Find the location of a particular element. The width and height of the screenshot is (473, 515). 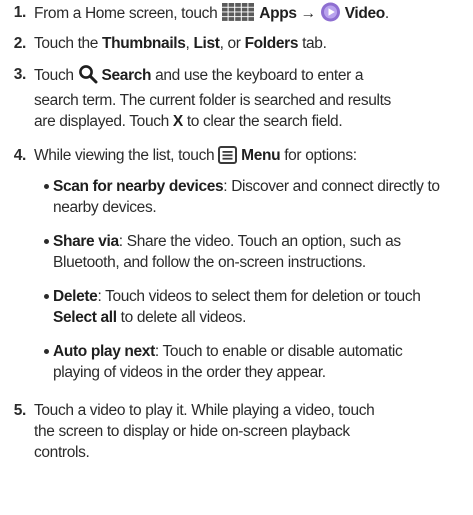

video-app-icon is located at coordinates (330, 15).